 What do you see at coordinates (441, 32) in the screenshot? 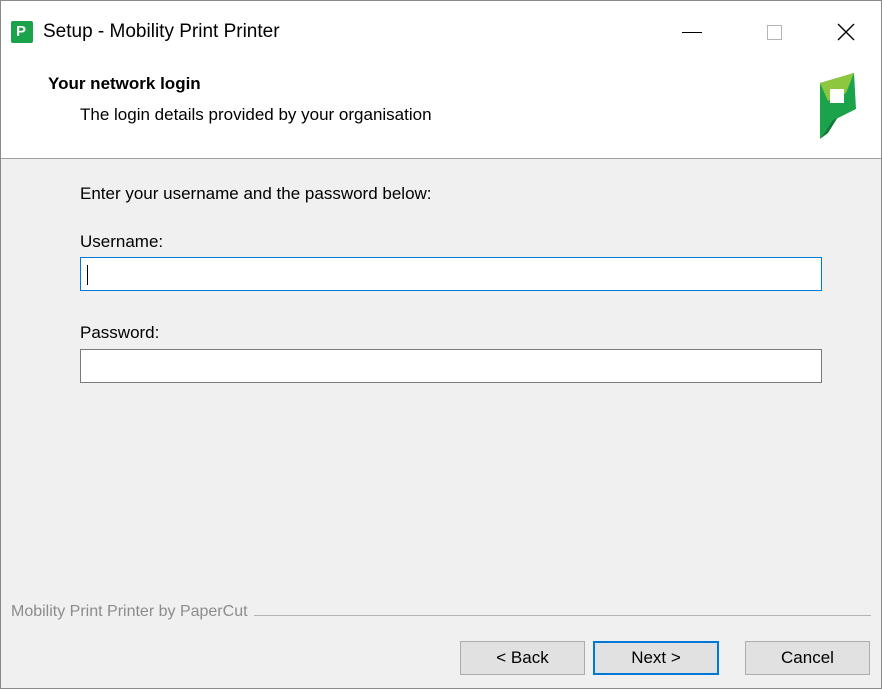
I see `title-bar: P Setup - Mobility Print Printer` at bounding box center [441, 32].